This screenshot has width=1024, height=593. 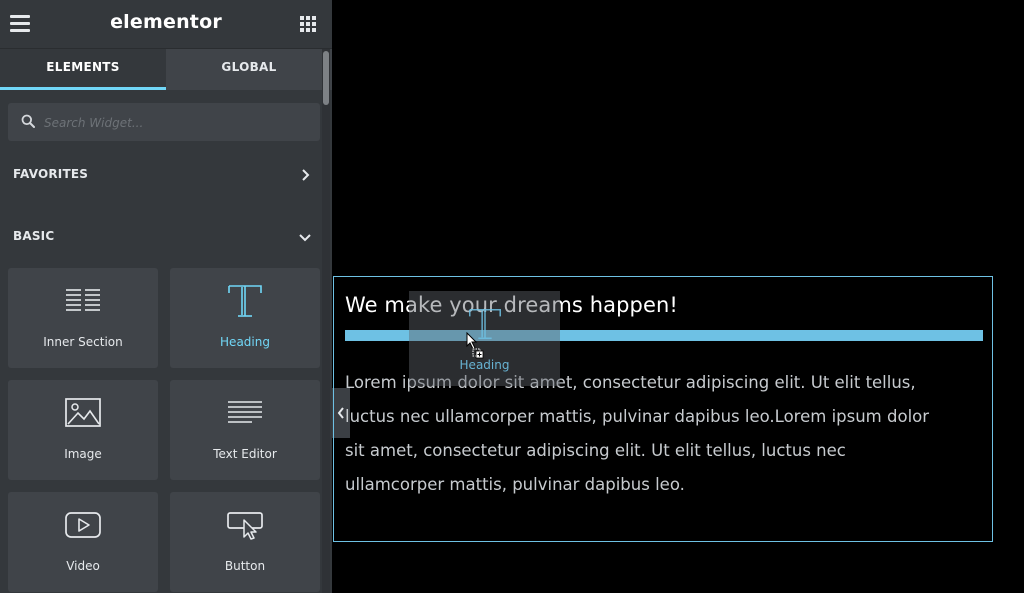 What do you see at coordinates (83, 566) in the screenshot?
I see `widget-label: Video` at bounding box center [83, 566].